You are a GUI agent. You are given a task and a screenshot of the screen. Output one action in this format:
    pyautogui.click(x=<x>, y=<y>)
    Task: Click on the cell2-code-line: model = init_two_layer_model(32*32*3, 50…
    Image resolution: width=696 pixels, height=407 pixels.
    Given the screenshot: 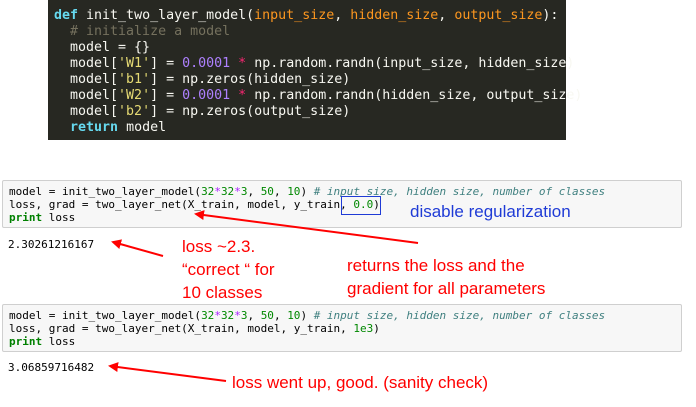 What is the action you would take?
    pyautogui.click(x=342, y=315)
    